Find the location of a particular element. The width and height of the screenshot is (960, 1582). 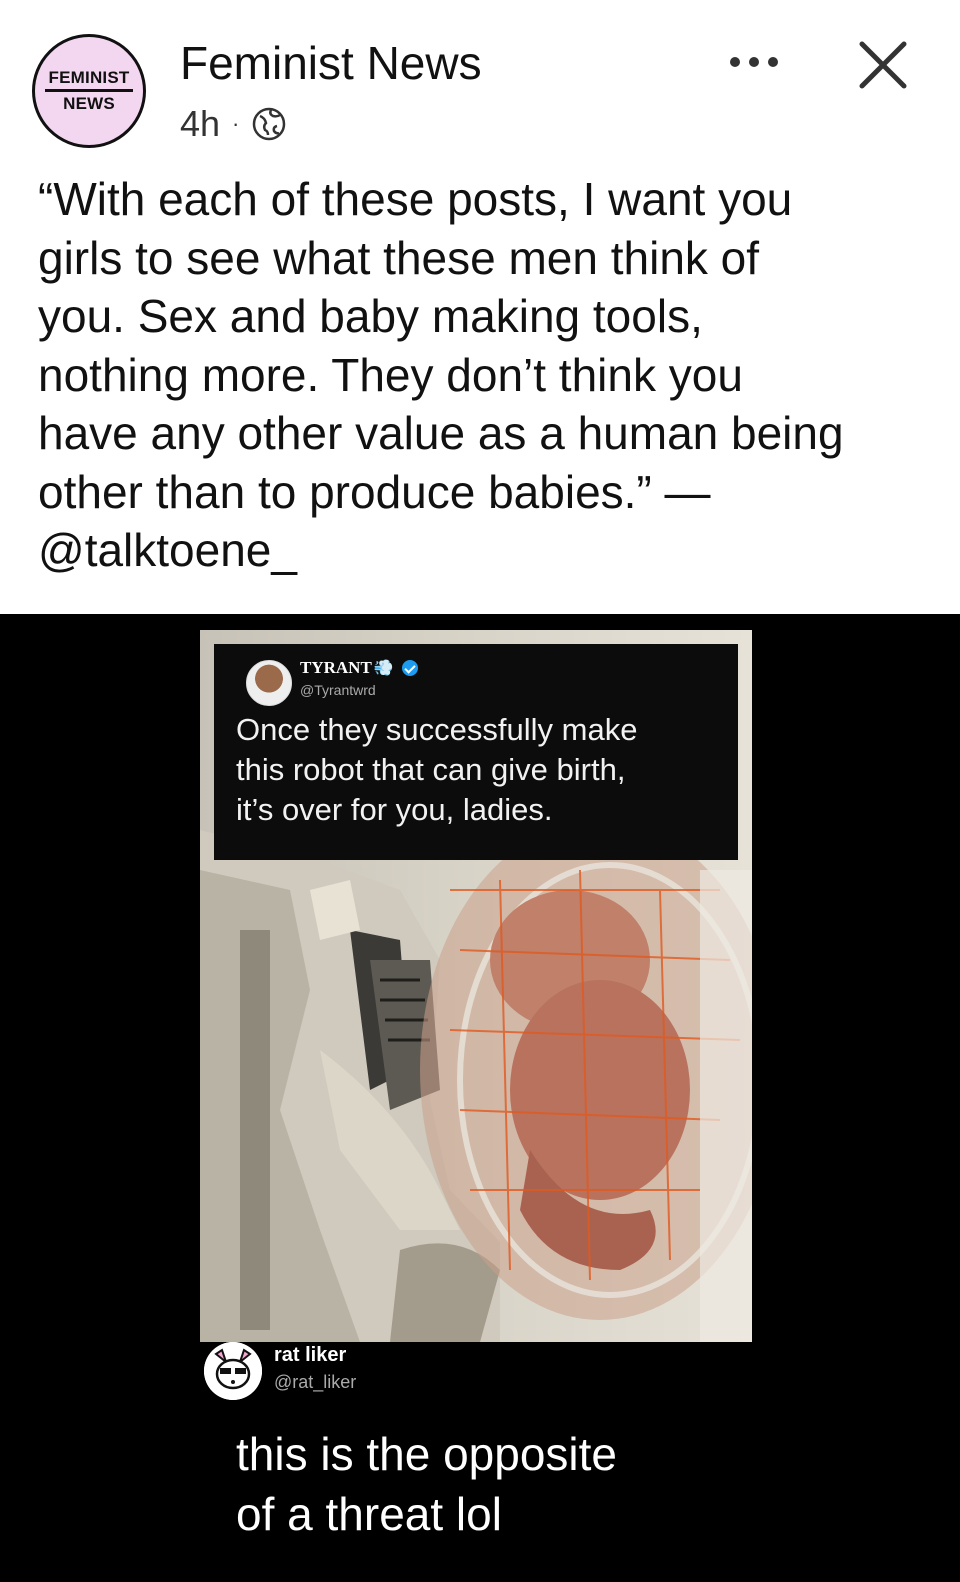

tweet-author-avatar is located at coordinates (269, 683).